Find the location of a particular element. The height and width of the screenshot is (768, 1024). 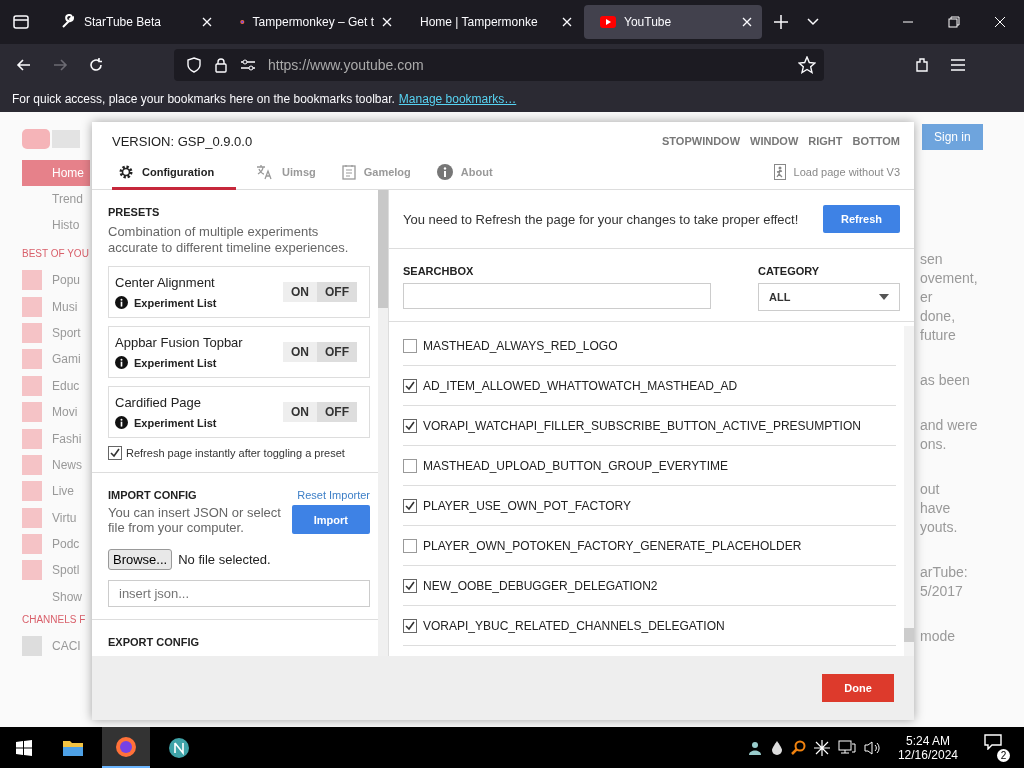

reset-importer-link: Reset Importer is located at coordinates (333, 495).